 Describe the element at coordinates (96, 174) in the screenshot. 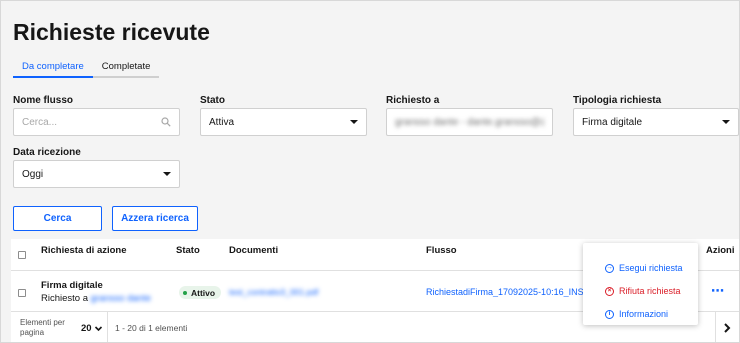

I see `data-ricezione-select: Oggi` at that location.